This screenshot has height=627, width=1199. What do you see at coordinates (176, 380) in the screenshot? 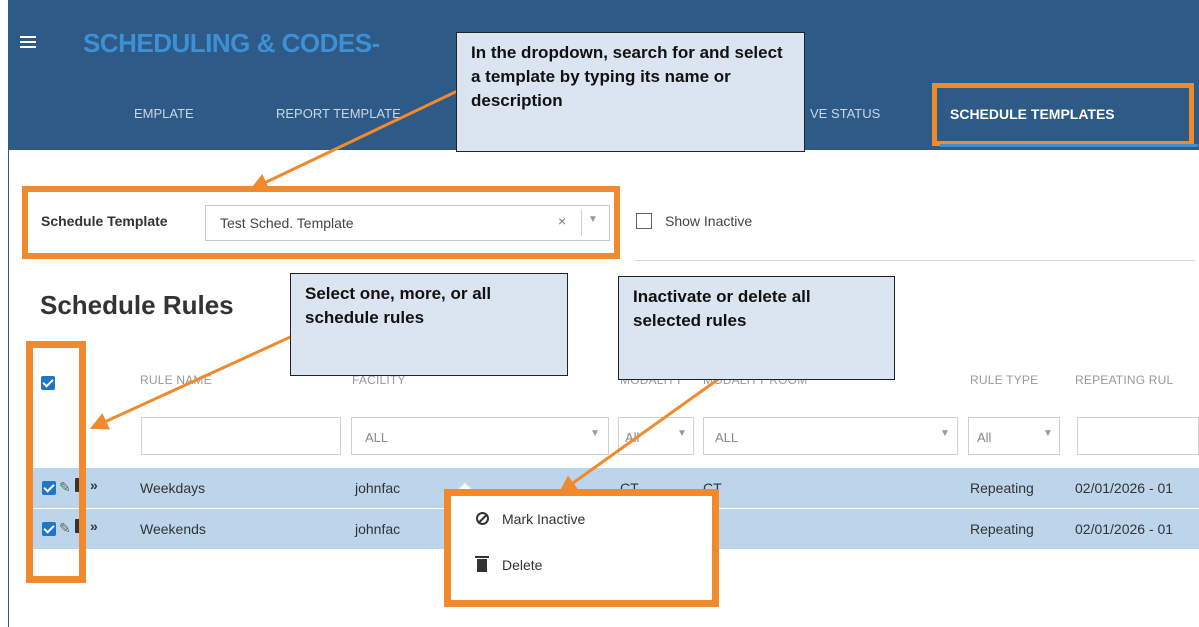
I see `column-header-rule-name: RULE NAME` at bounding box center [176, 380].